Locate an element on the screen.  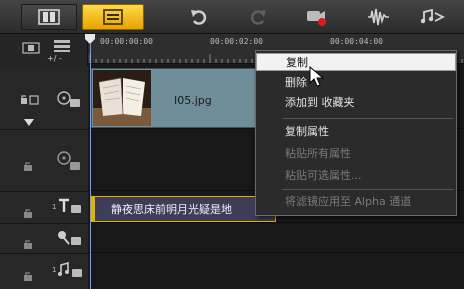
voice-track-visibility is located at coordinates (69, 240).